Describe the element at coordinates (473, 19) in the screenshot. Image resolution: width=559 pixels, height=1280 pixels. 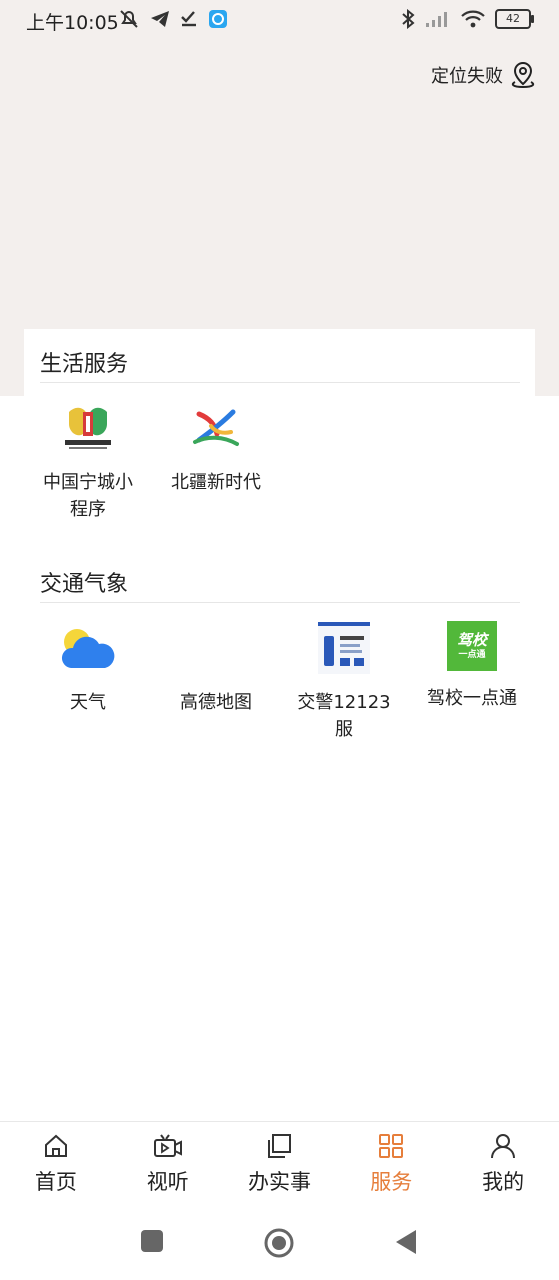
I see `wifi-icon` at that location.